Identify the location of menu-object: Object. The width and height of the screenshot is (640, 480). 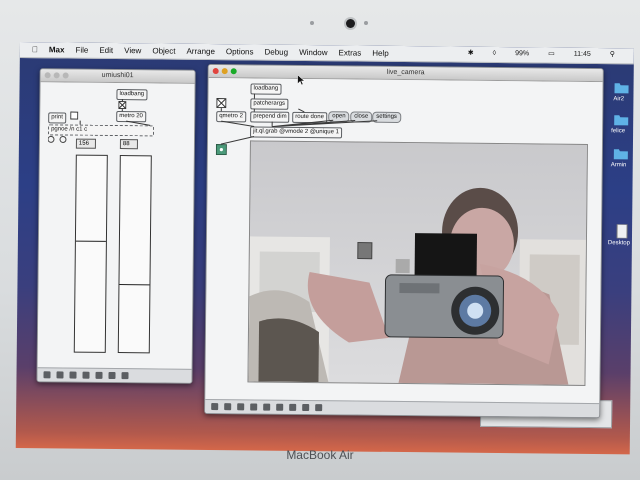
(163, 50).